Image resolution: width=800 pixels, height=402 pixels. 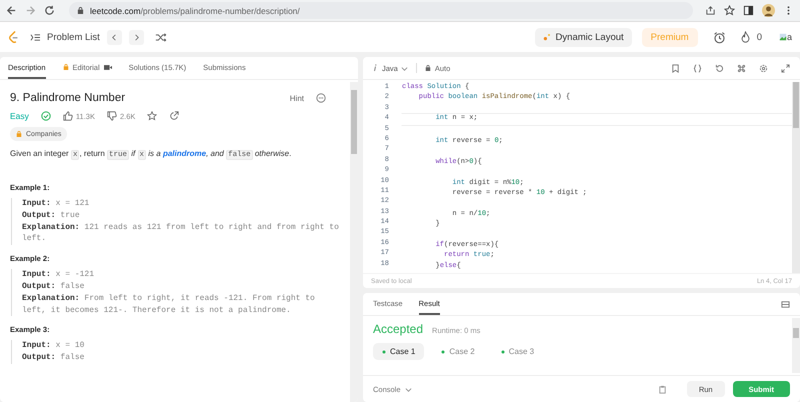 What do you see at coordinates (759, 37) in the screenshot?
I see `streak-count: 0` at bounding box center [759, 37].